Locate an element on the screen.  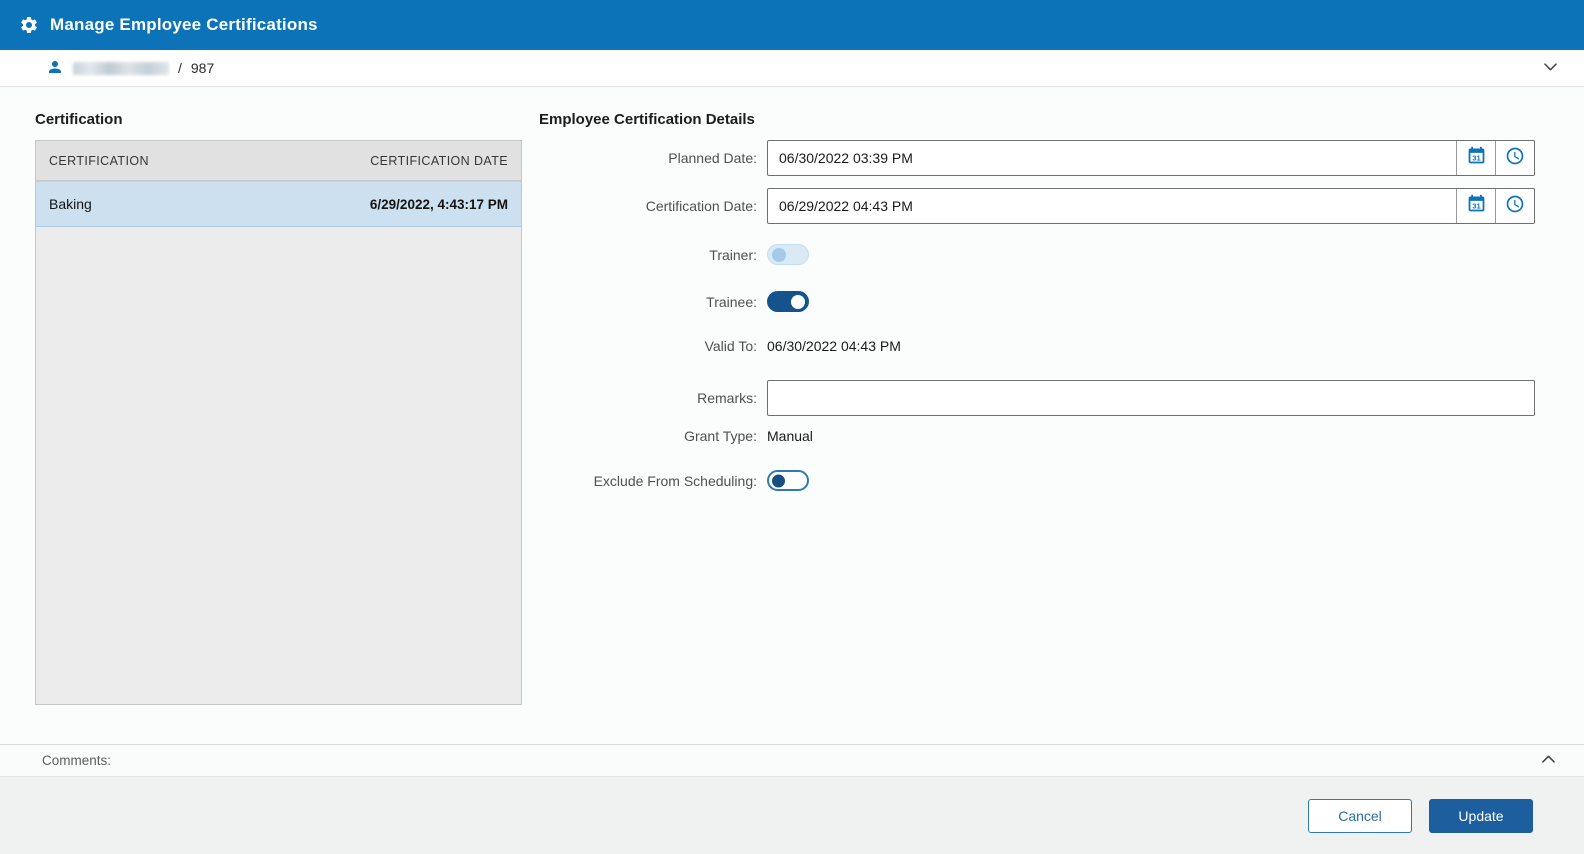
chevron-down-icon is located at coordinates (1550, 68).